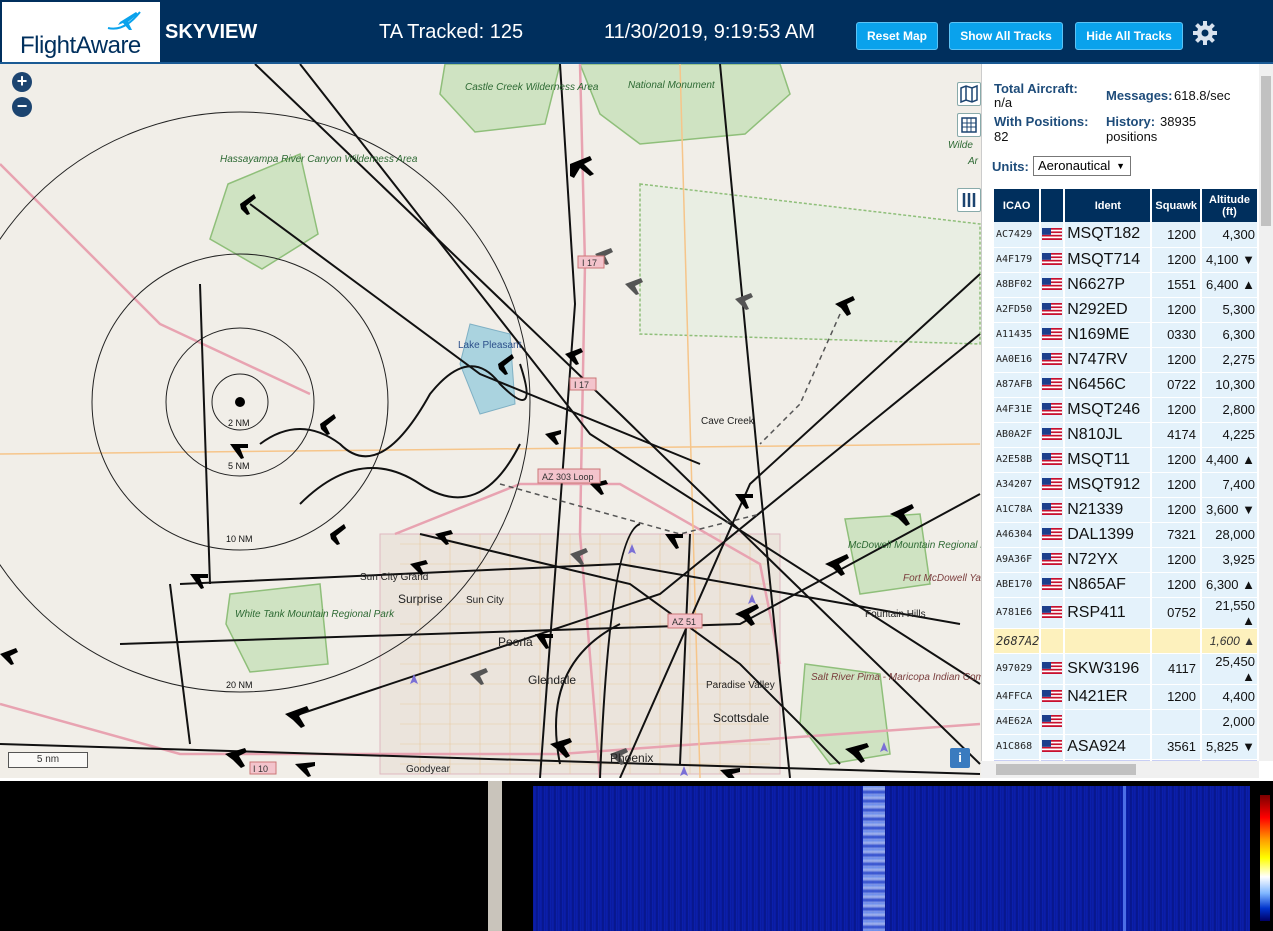 The width and height of the screenshot is (1273, 931). What do you see at coordinates (1082, 166) in the screenshot?
I see `units-select: Aeronautical ▼` at bounding box center [1082, 166].